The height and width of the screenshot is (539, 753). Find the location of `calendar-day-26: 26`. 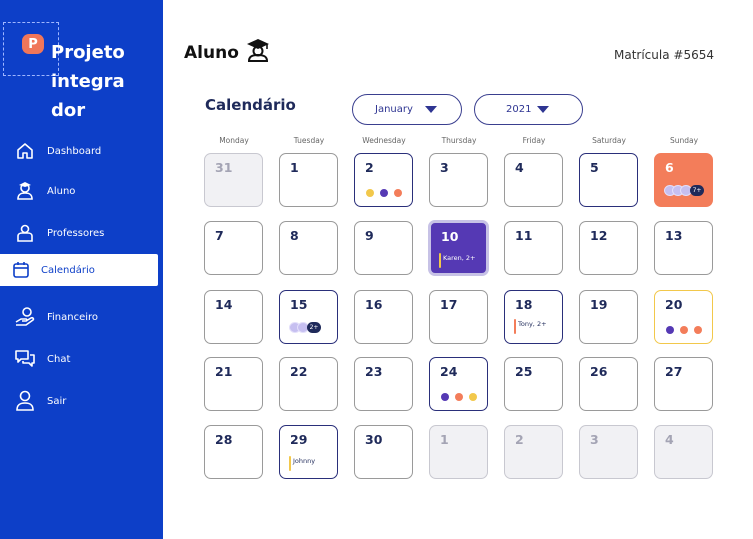

calendar-day-26: 26 is located at coordinates (608, 384).